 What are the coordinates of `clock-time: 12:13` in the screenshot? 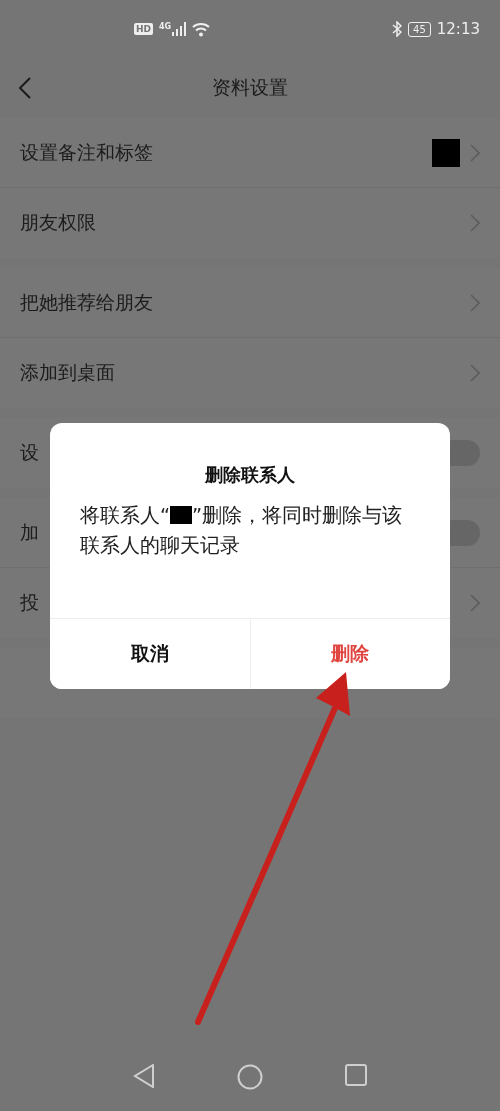 It's located at (458, 29).